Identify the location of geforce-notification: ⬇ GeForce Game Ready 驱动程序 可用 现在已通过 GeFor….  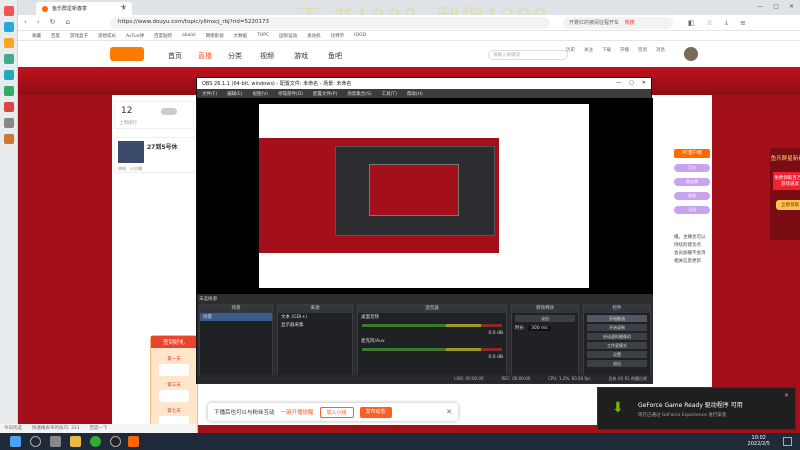
(696, 408).